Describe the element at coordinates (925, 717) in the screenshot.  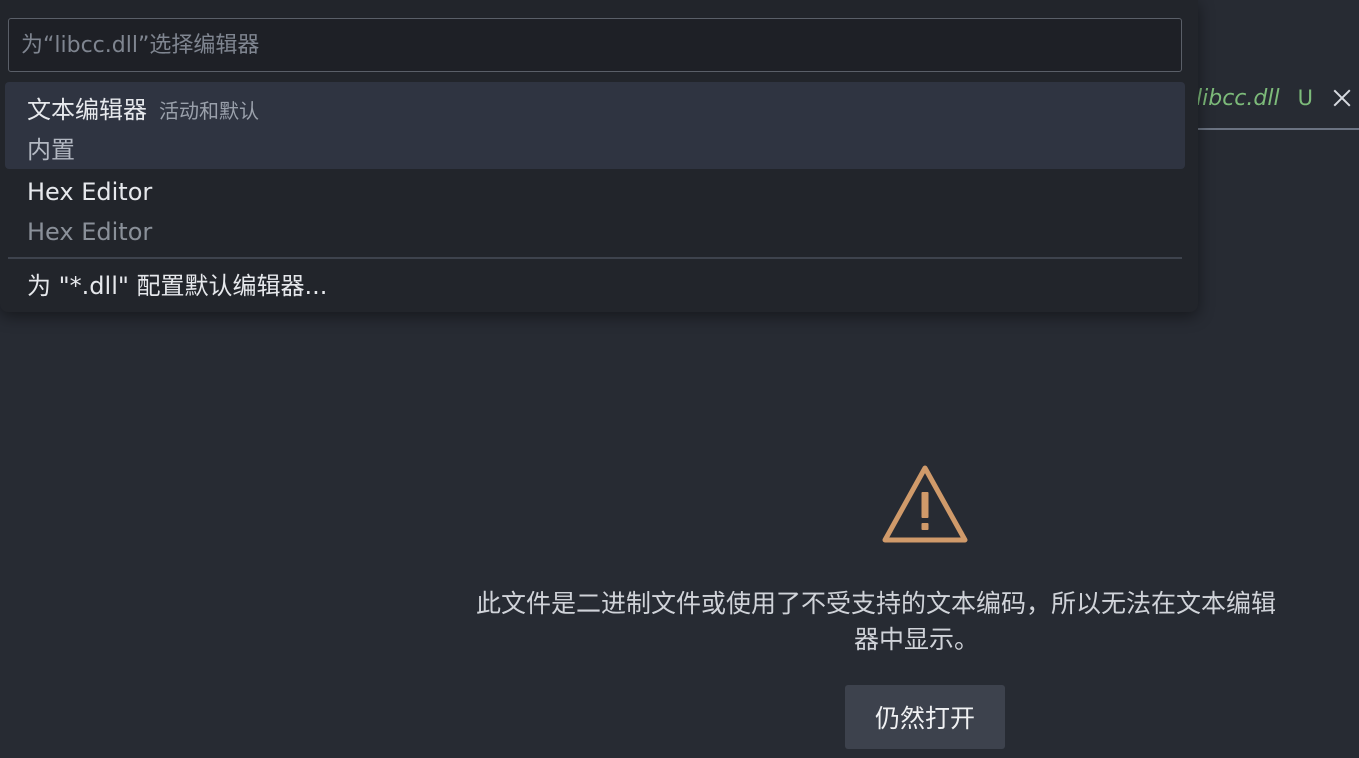
I see `open-anyway-button: 仍然打开` at that location.